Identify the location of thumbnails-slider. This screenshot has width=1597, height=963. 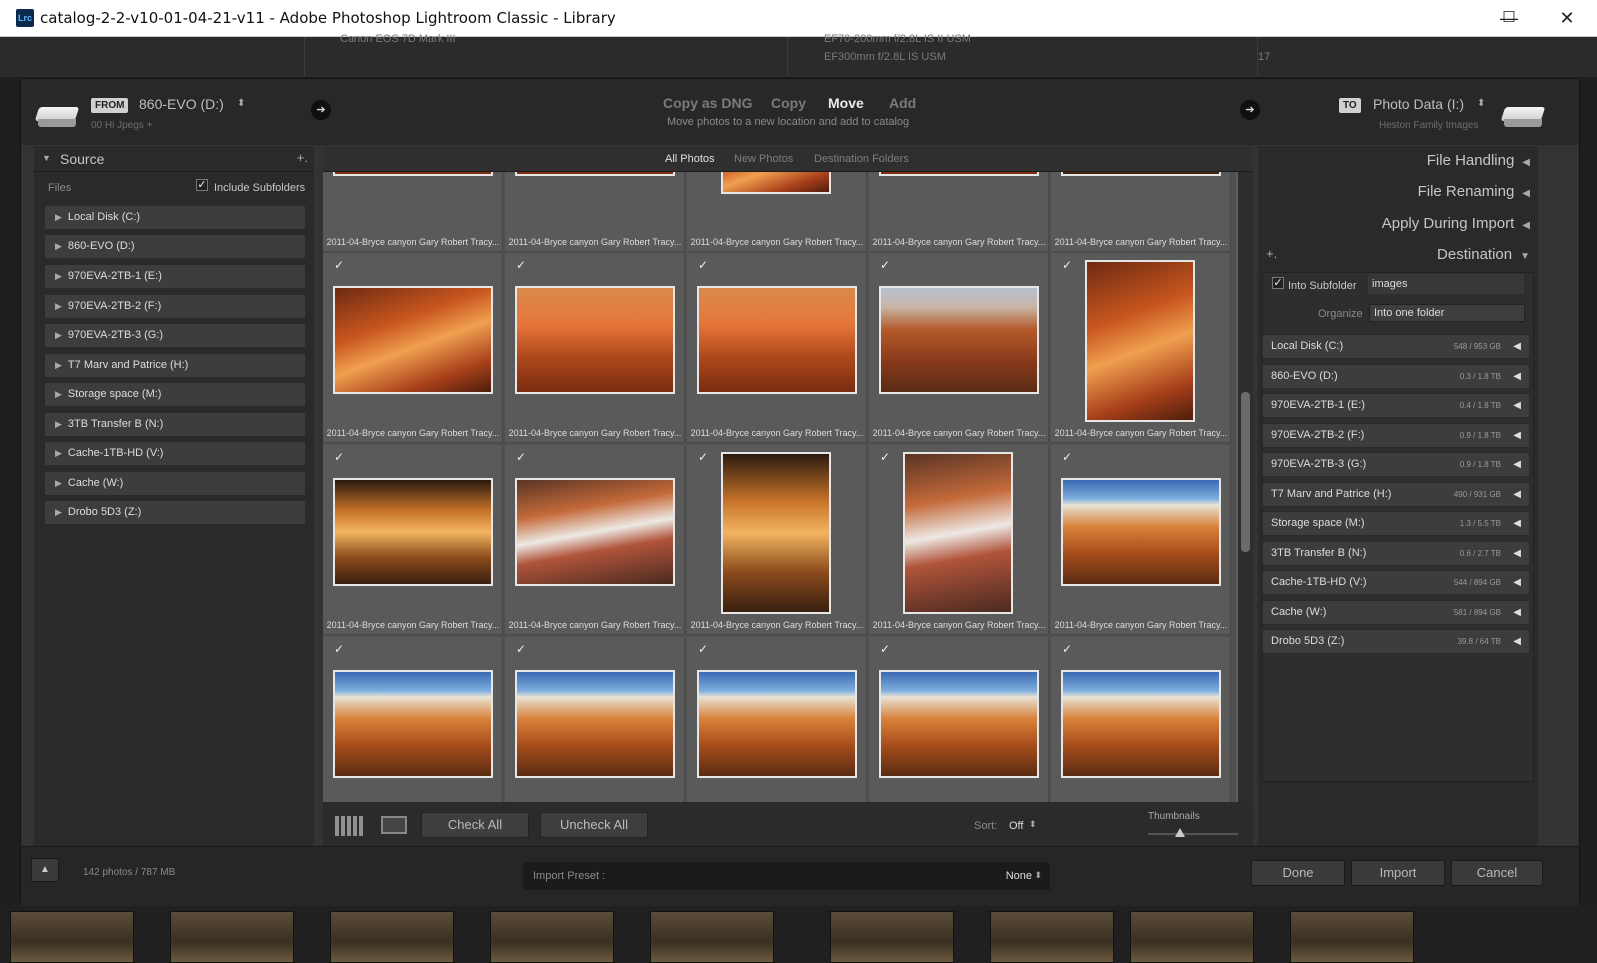
(1193, 834).